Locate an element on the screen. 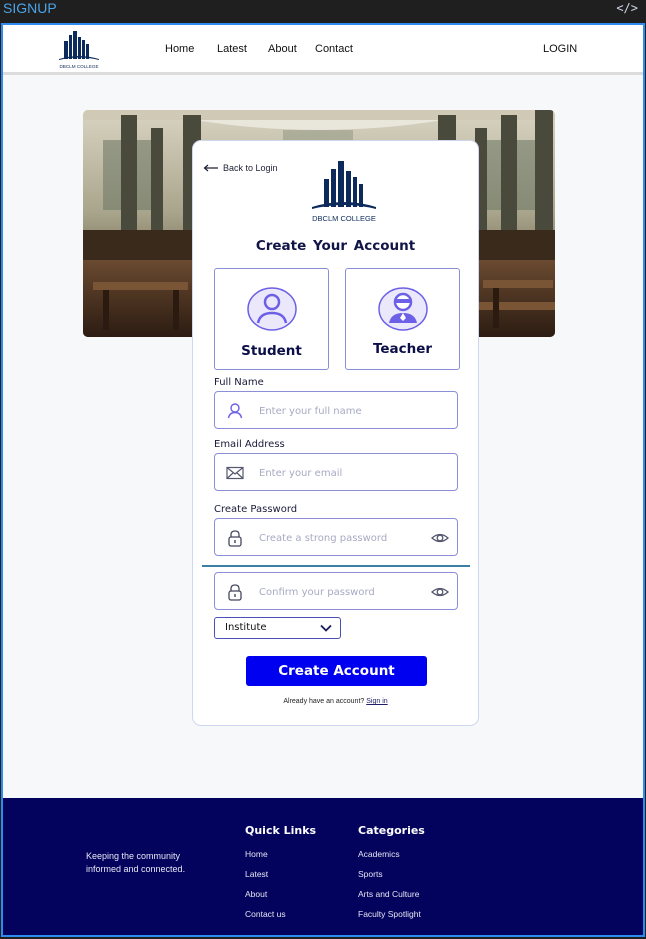  role-student-label: Student is located at coordinates (271, 351).